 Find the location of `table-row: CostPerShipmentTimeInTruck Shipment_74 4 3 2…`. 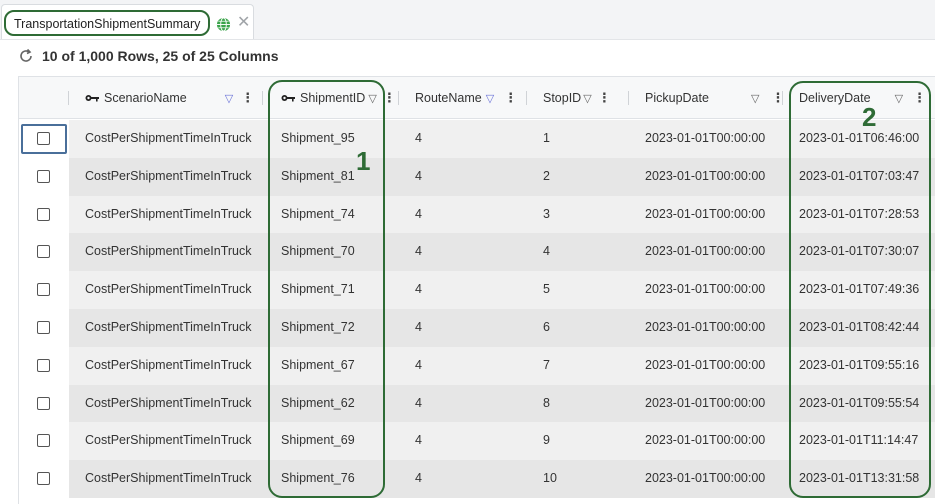

table-row: CostPerShipmentTimeInTruck Shipment_74 4 3 2… is located at coordinates (477, 214).